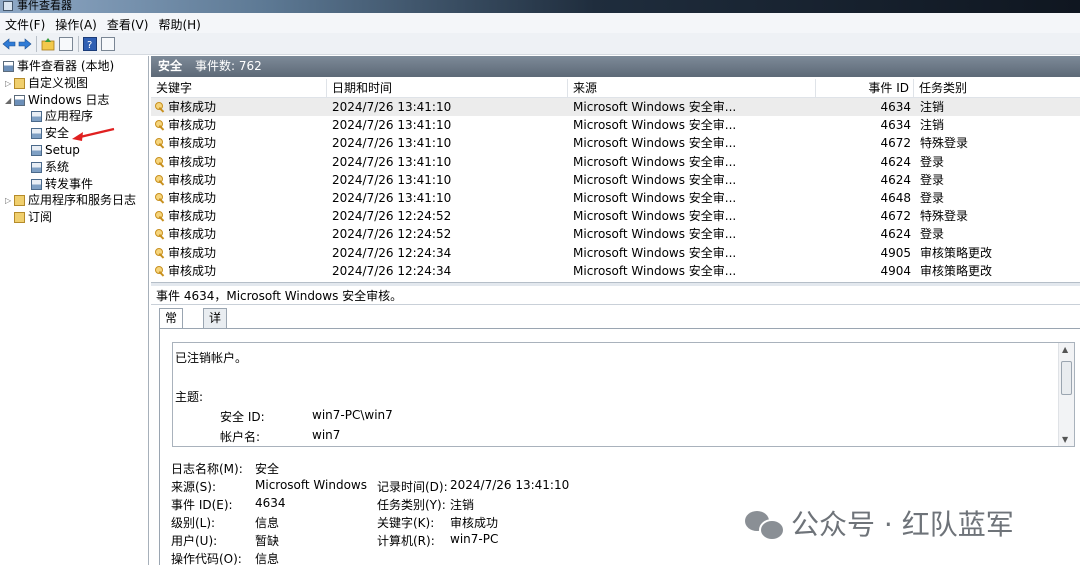 The image size is (1080, 565). Describe the element at coordinates (57, 100) in the screenshot. I see `tree-item-windows-logs: ◢ Windows 日志` at that location.